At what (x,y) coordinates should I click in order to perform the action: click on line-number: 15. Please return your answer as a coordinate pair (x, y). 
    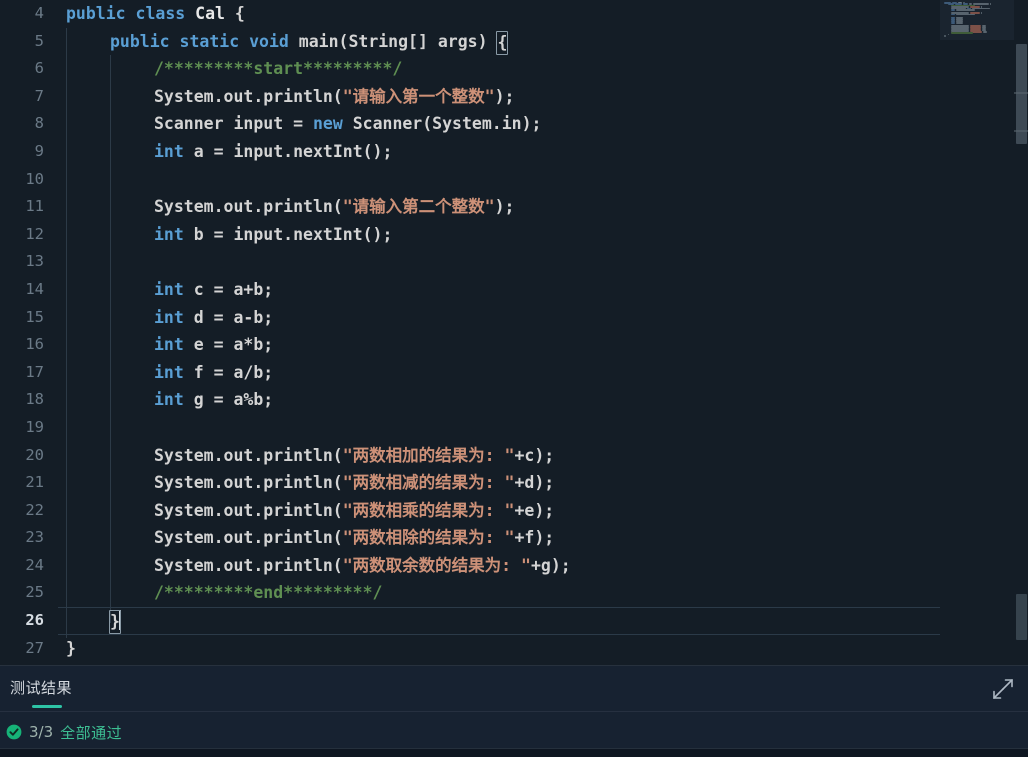
    Looking at the image, I should click on (34, 316).